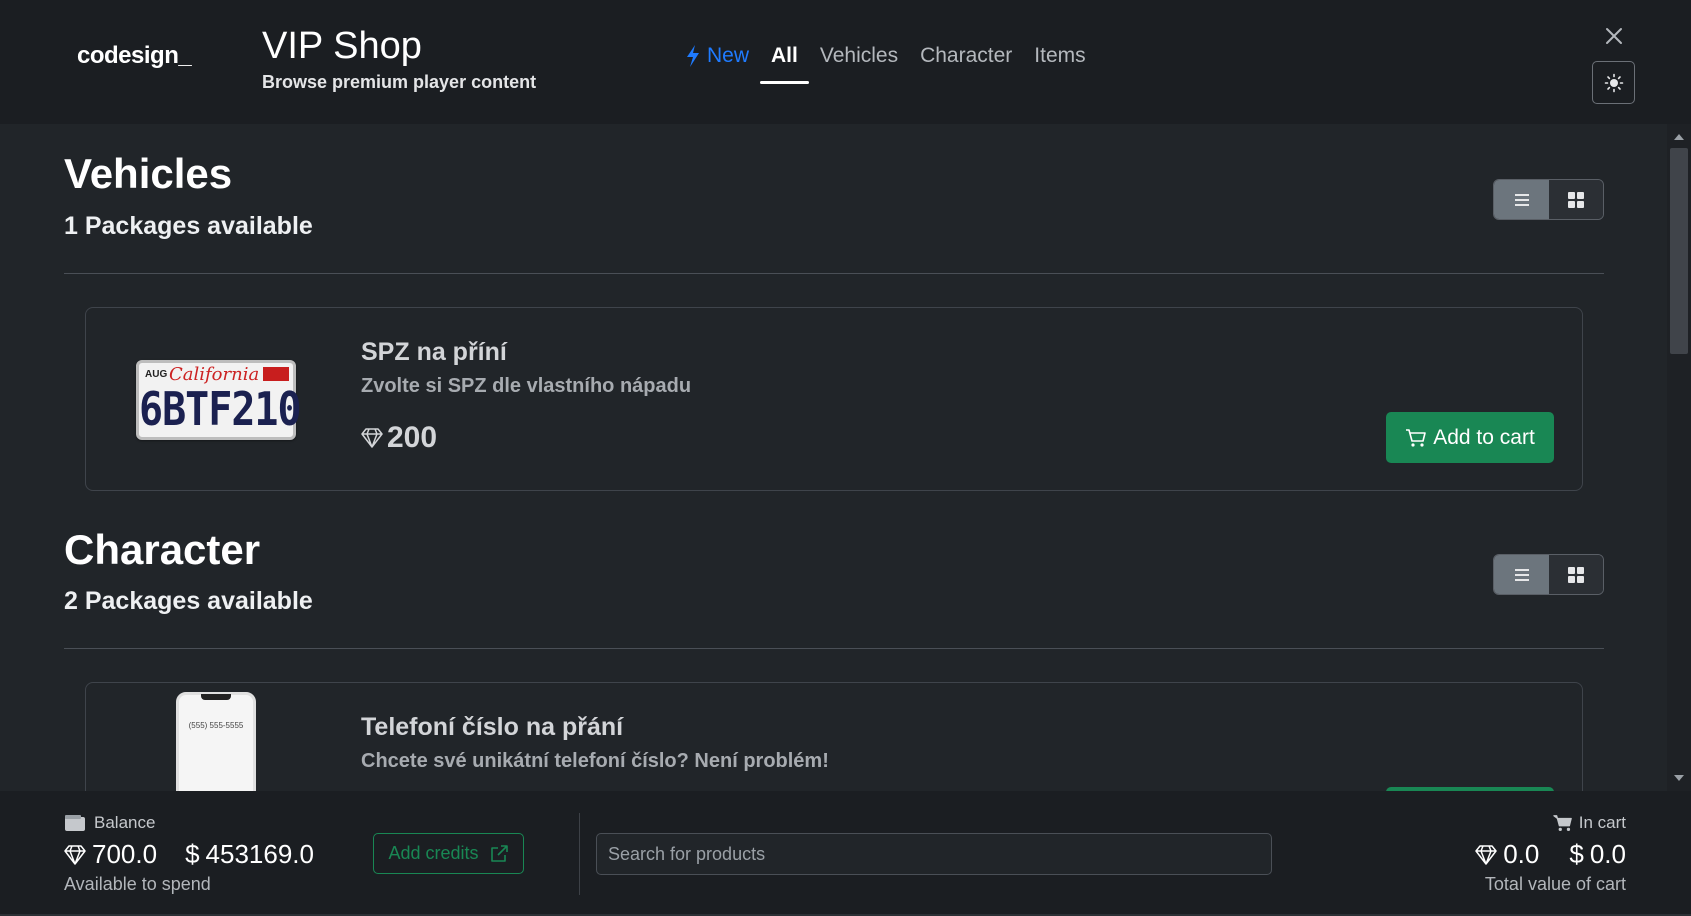 This screenshot has height=916, width=1691. I want to click on tab-new: New, so click(717, 58).